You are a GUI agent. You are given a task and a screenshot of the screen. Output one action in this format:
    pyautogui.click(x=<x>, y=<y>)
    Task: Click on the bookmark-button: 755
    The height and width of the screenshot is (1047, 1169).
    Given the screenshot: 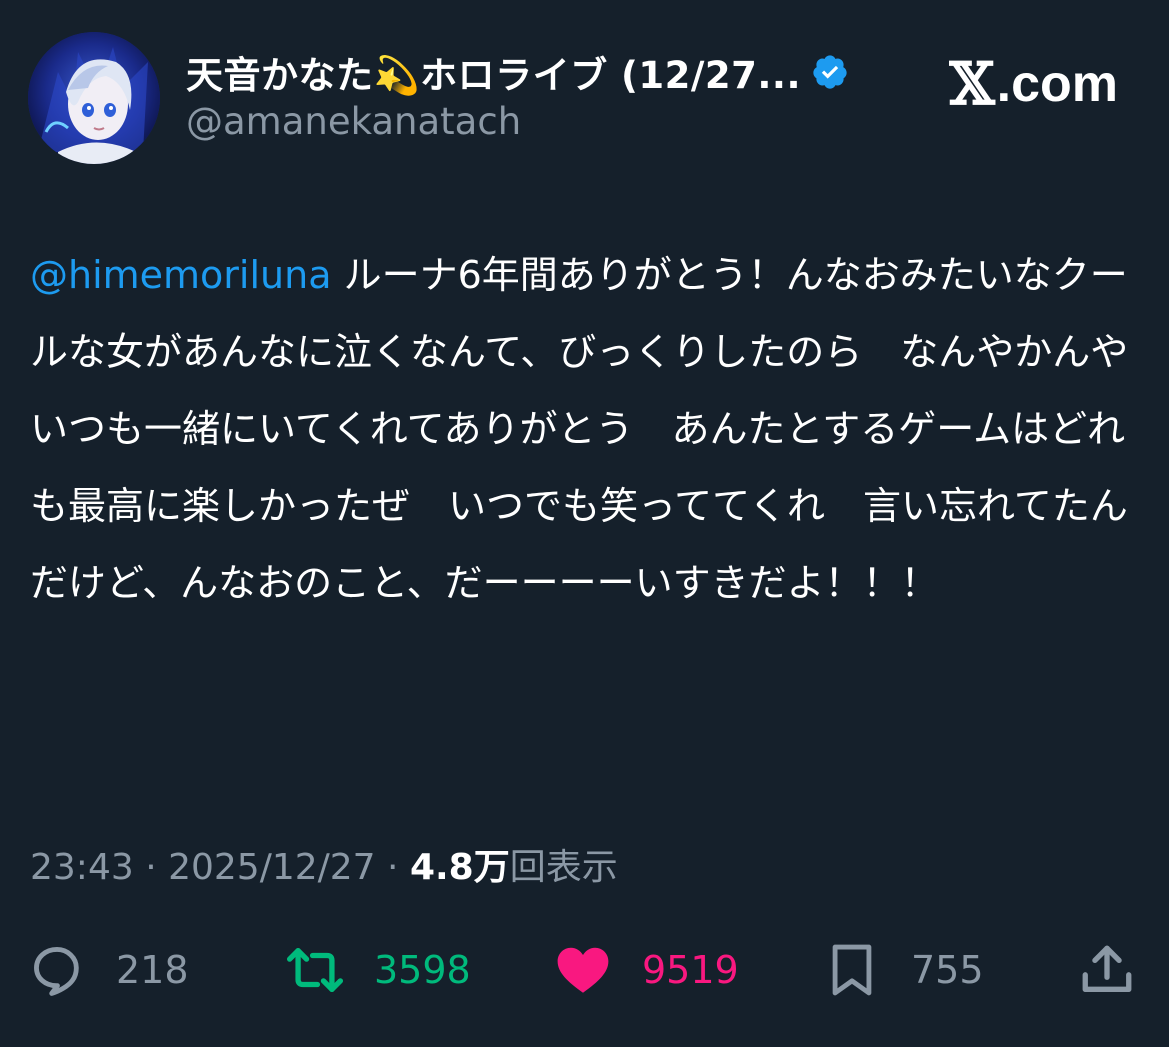 What is the action you would take?
    pyautogui.click(x=903, y=970)
    